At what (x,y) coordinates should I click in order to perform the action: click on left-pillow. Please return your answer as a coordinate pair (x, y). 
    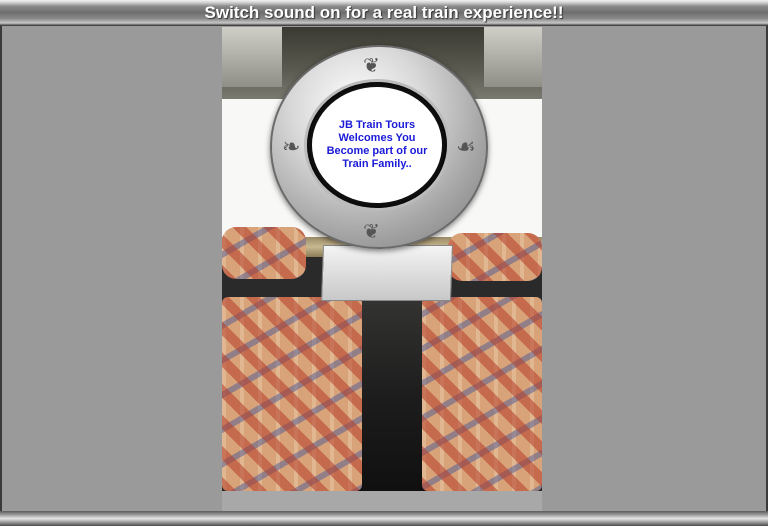
    Looking at the image, I should click on (264, 253).